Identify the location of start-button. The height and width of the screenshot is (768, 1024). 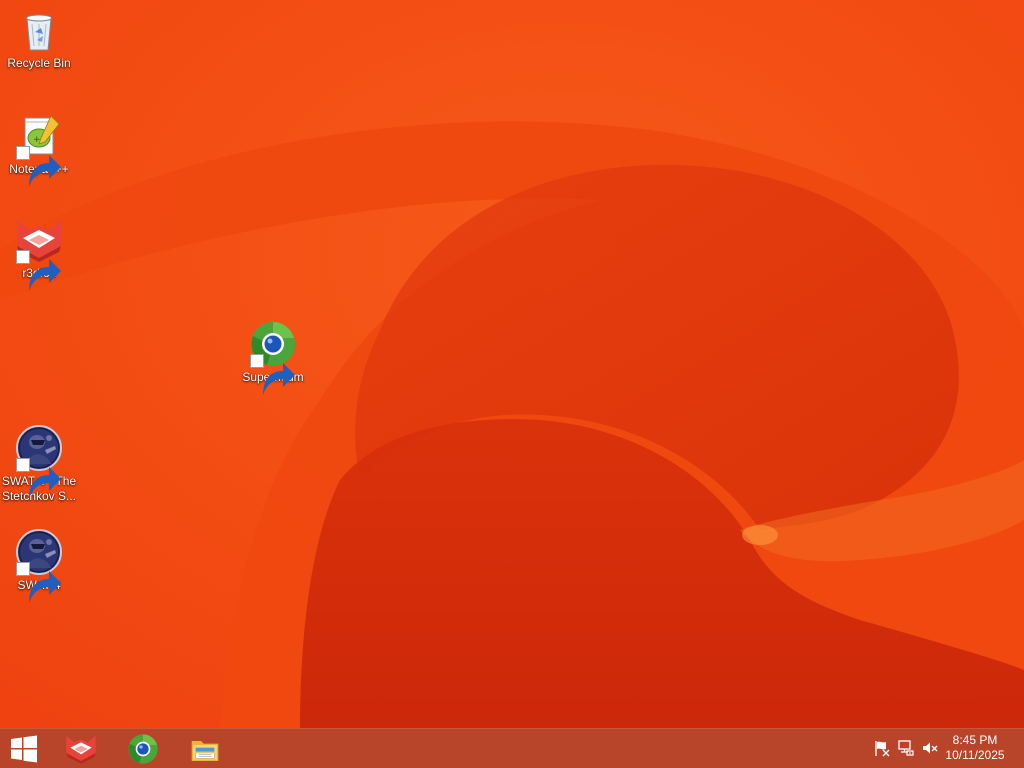
(24, 748).